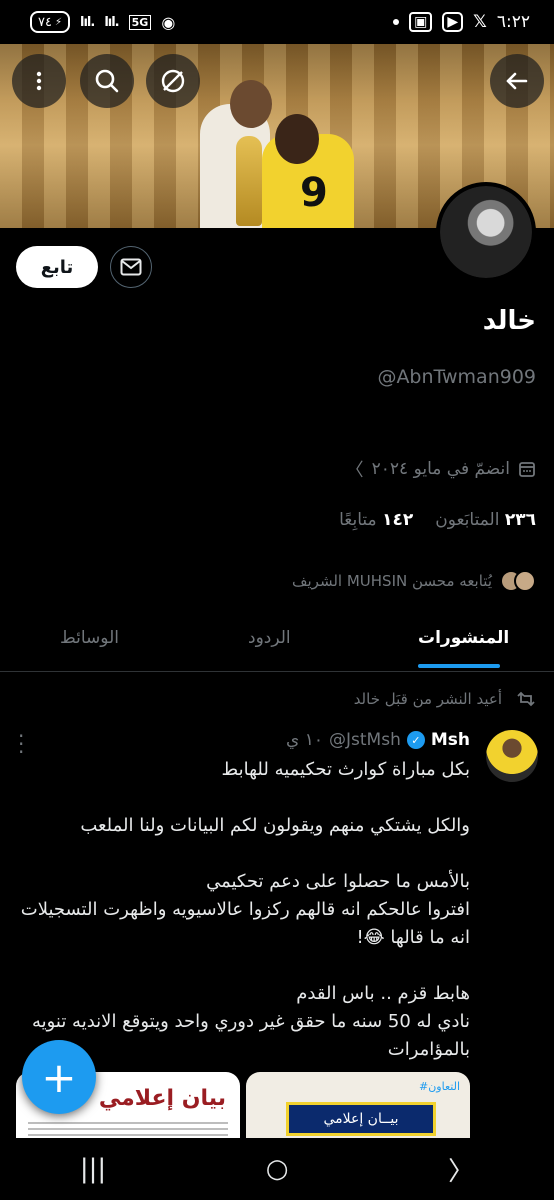 The image size is (554, 1200). I want to click on post-header: ١٠ ي @JstMsh ✓ Msh, so click(378, 740).